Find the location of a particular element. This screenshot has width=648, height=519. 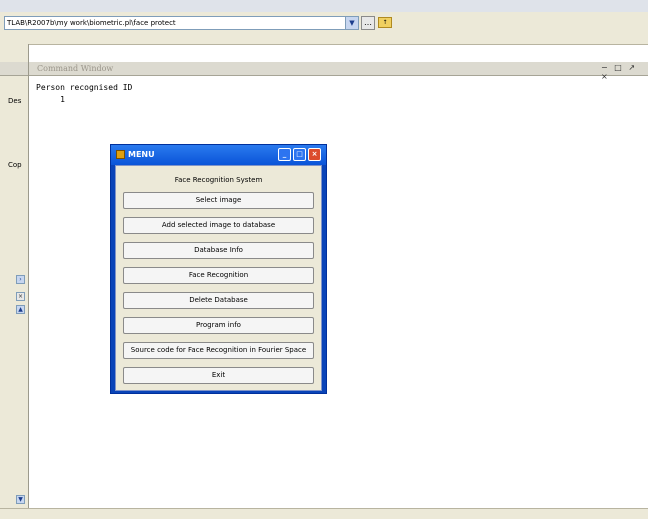

status-bar is located at coordinates (324, 513).